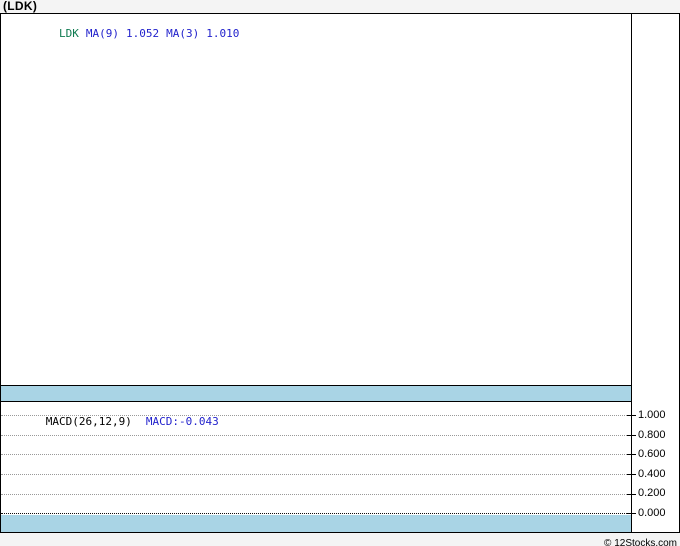  I want to click on price-legend: LDK MA(9) 1.052 MA(3) 1.010, so click(126, 34).